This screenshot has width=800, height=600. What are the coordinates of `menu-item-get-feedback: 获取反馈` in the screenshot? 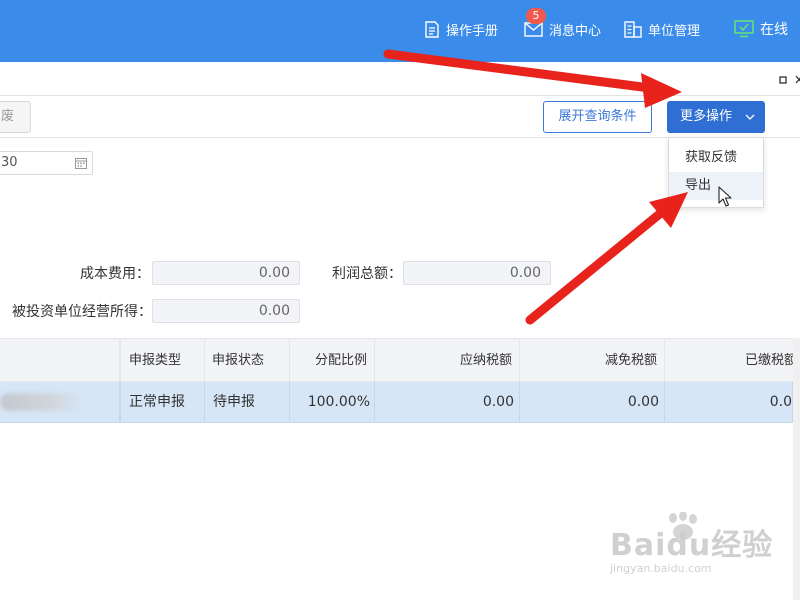 It's located at (716, 158).